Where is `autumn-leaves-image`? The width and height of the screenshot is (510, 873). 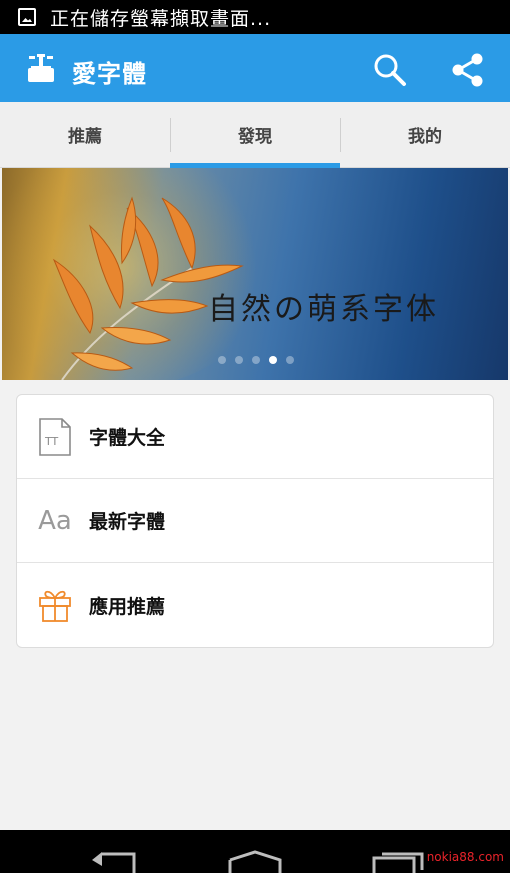 autumn-leaves-image is located at coordinates (148, 288).